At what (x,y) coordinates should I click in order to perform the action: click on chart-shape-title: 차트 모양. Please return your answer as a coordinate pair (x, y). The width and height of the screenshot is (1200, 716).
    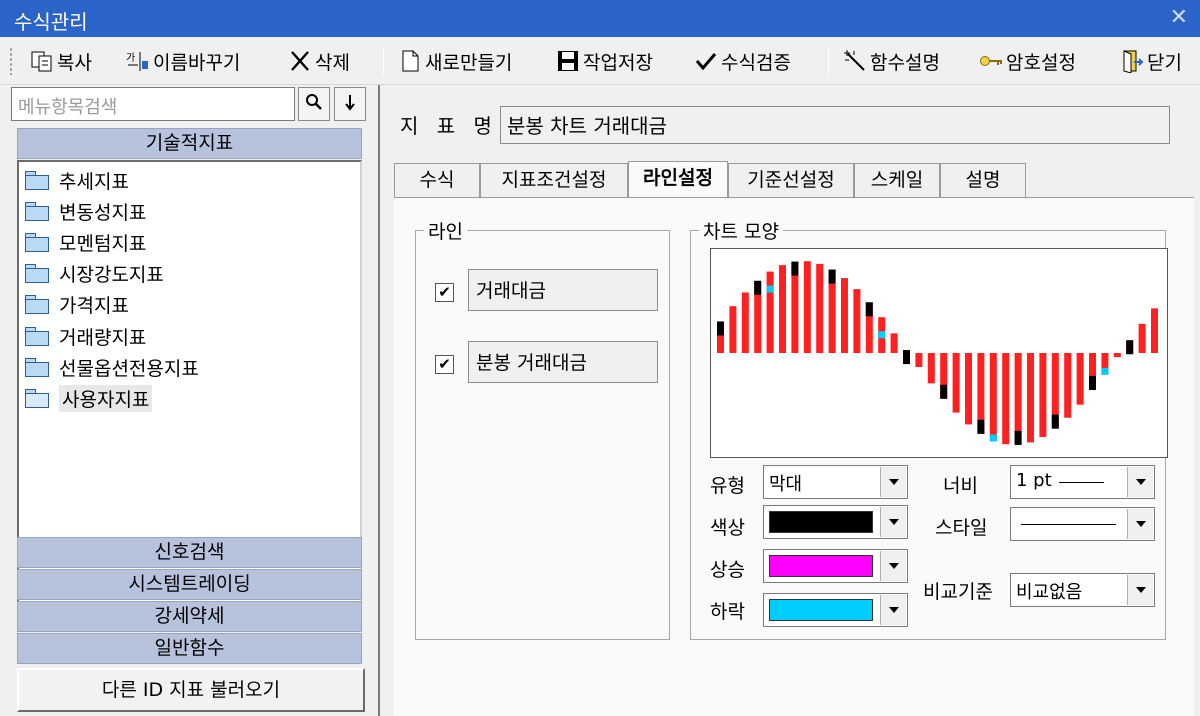
    Looking at the image, I should click on (741, 230).